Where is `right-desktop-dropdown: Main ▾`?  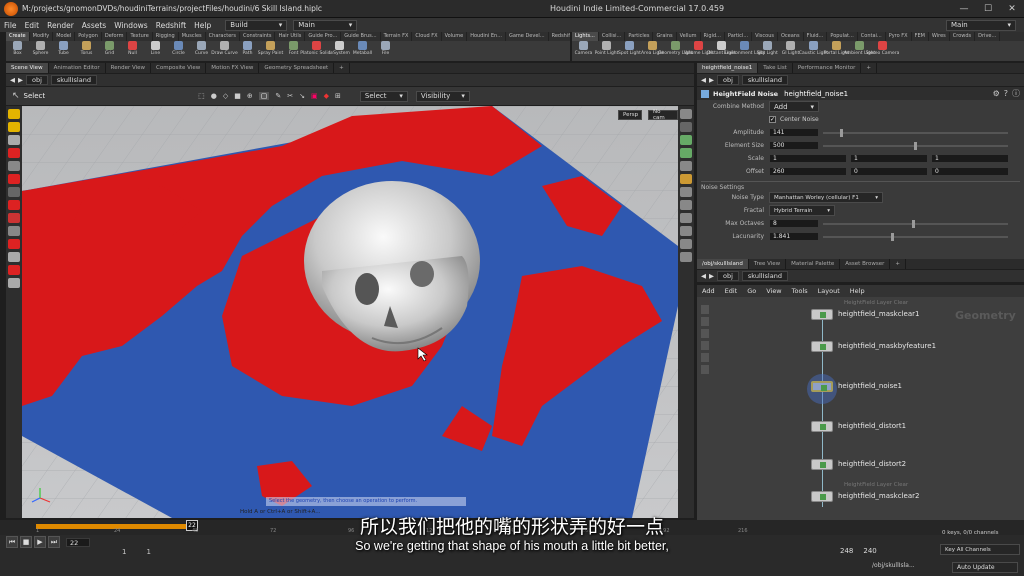
right-desktop-dropdown: Main ▾ is located at coordinates (981, 25).